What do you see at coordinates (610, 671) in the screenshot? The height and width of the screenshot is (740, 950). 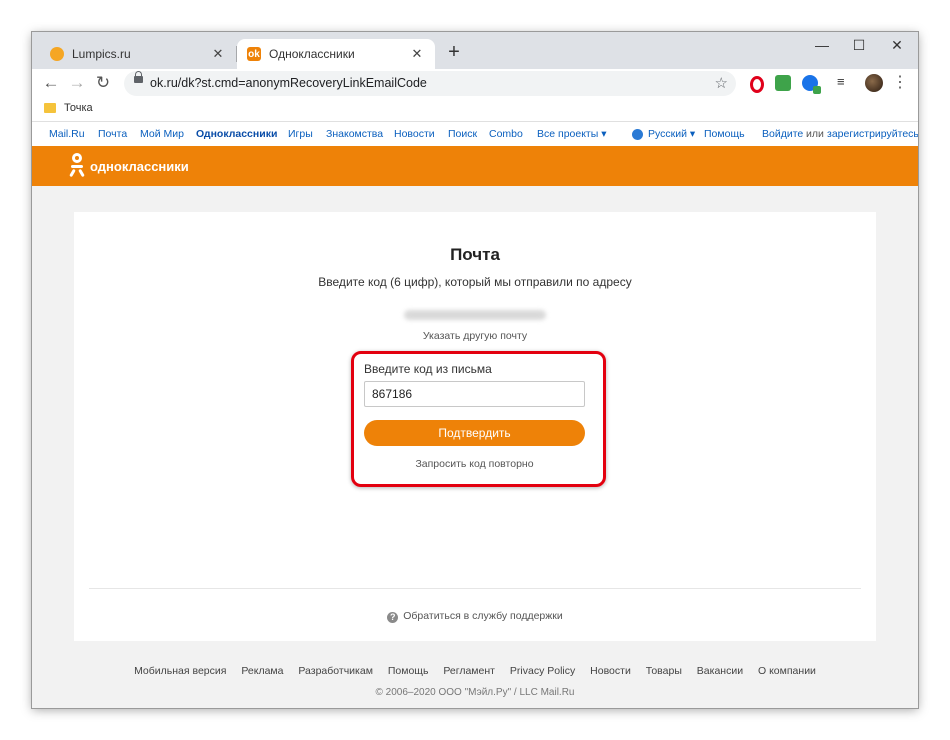 I see `footer-link: Новости` at bounding box center [610, 671].